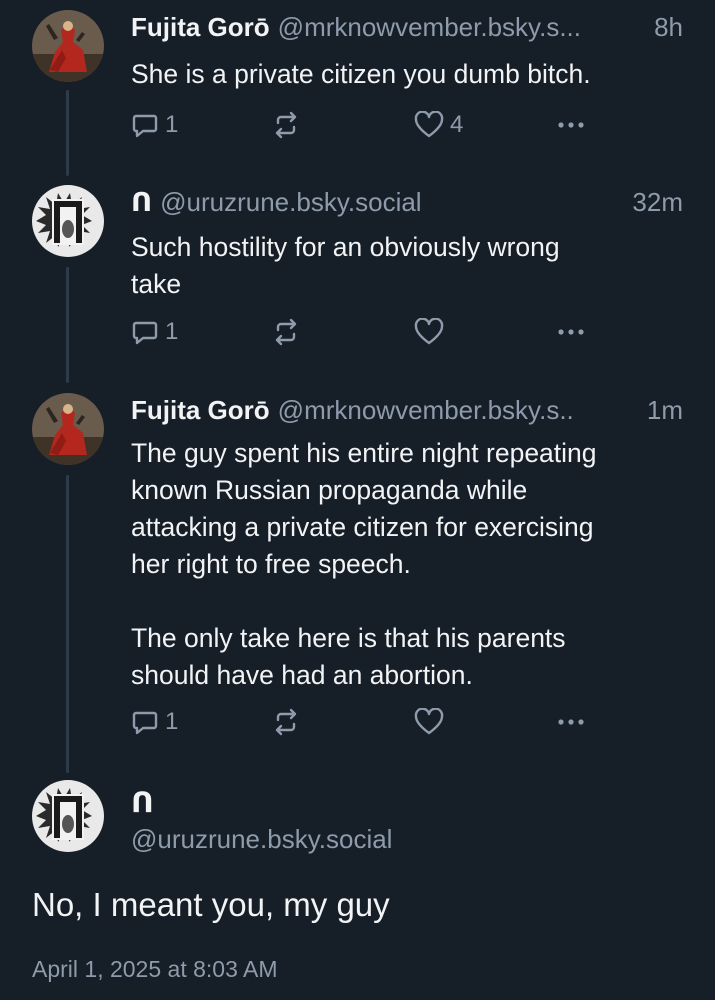 The image size is (715, 1000). What do you see at coordinates (155, 969) in the screenshot?
I see `post-timestamp: April 1, 2025 at 8:03 AM` at bounding box center [155, 969].